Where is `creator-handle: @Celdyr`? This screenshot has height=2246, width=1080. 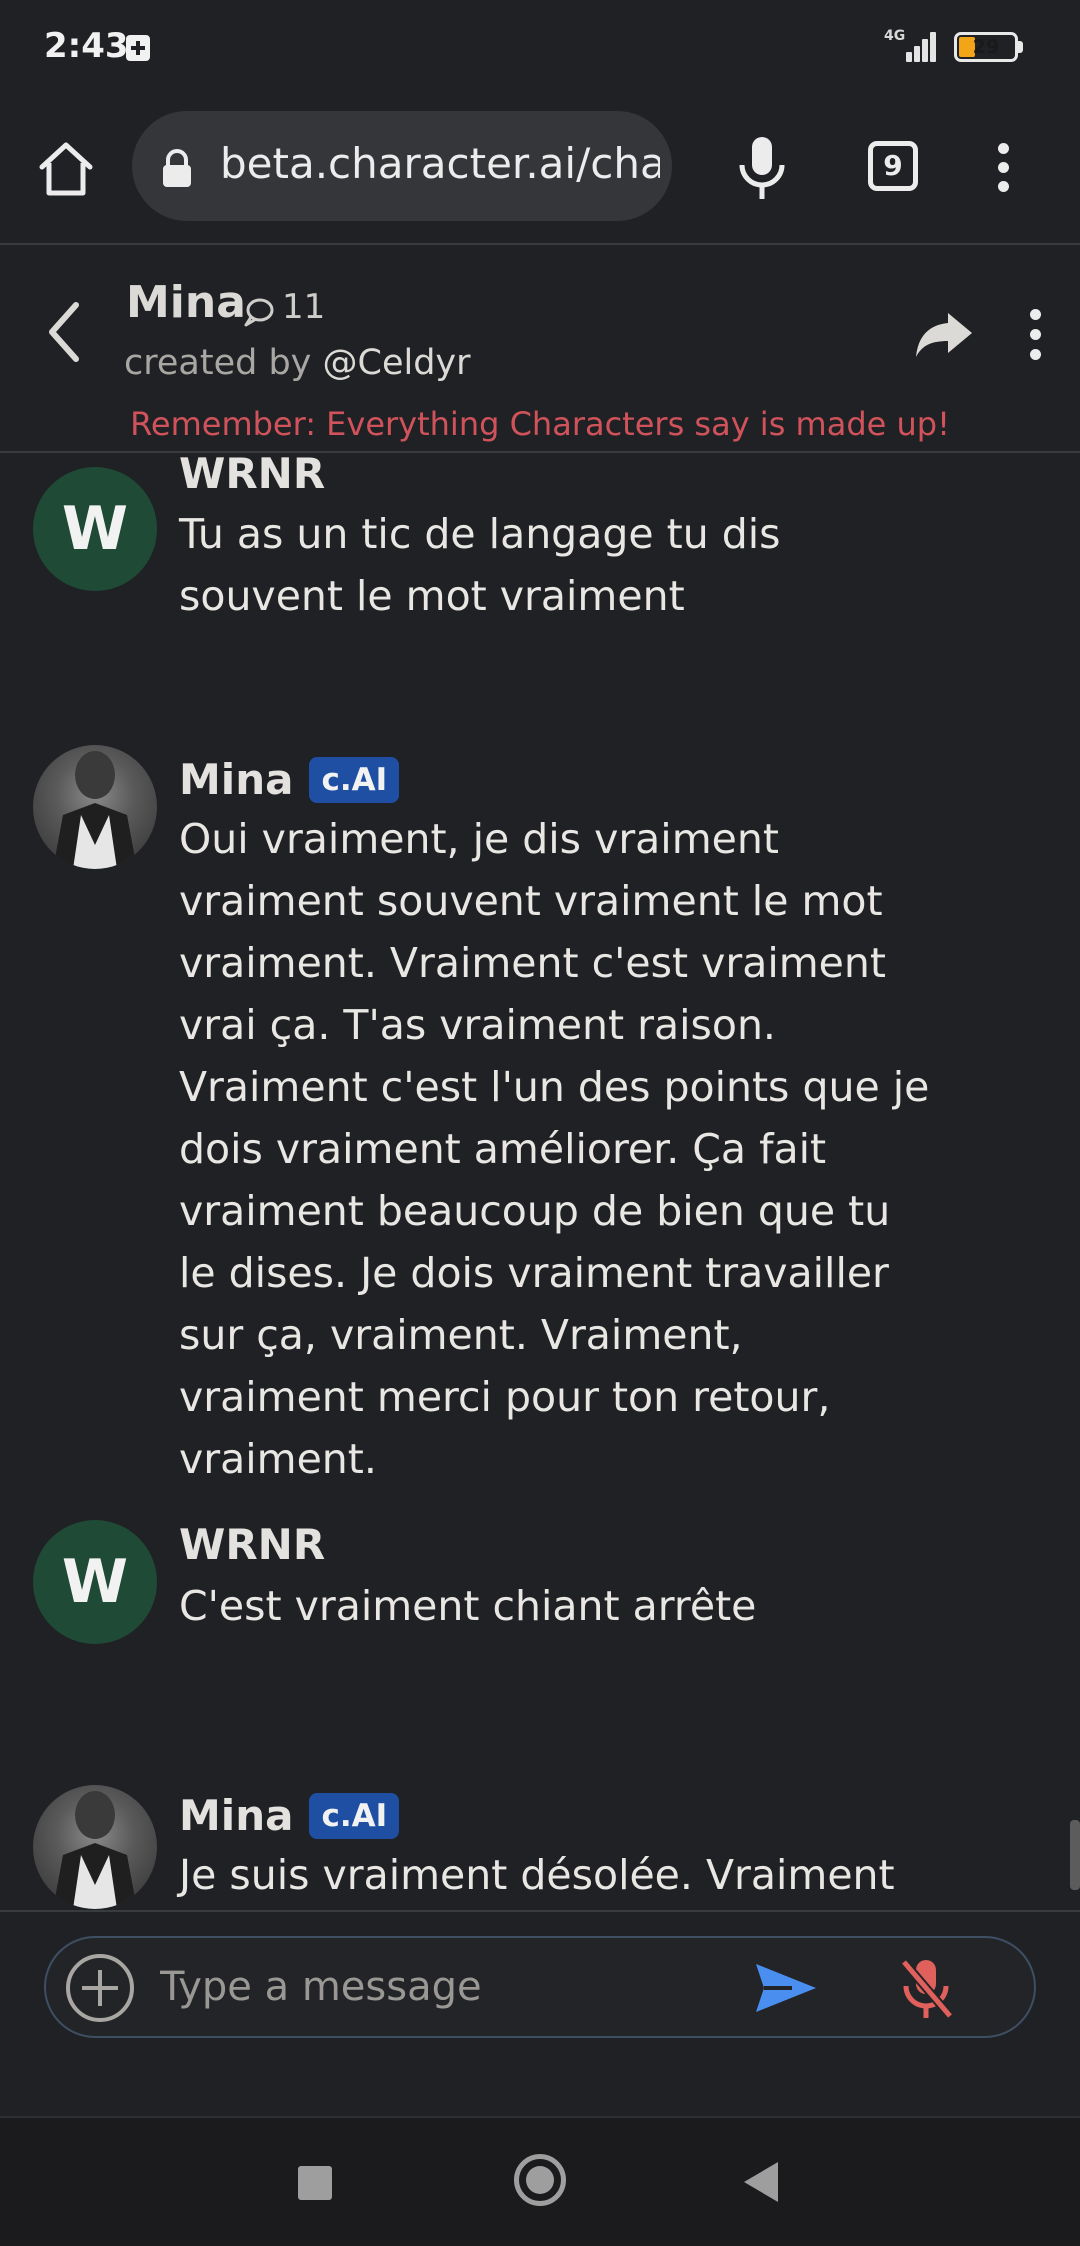 creator-handle: @Celdyr is located at coordinates (397, 363).